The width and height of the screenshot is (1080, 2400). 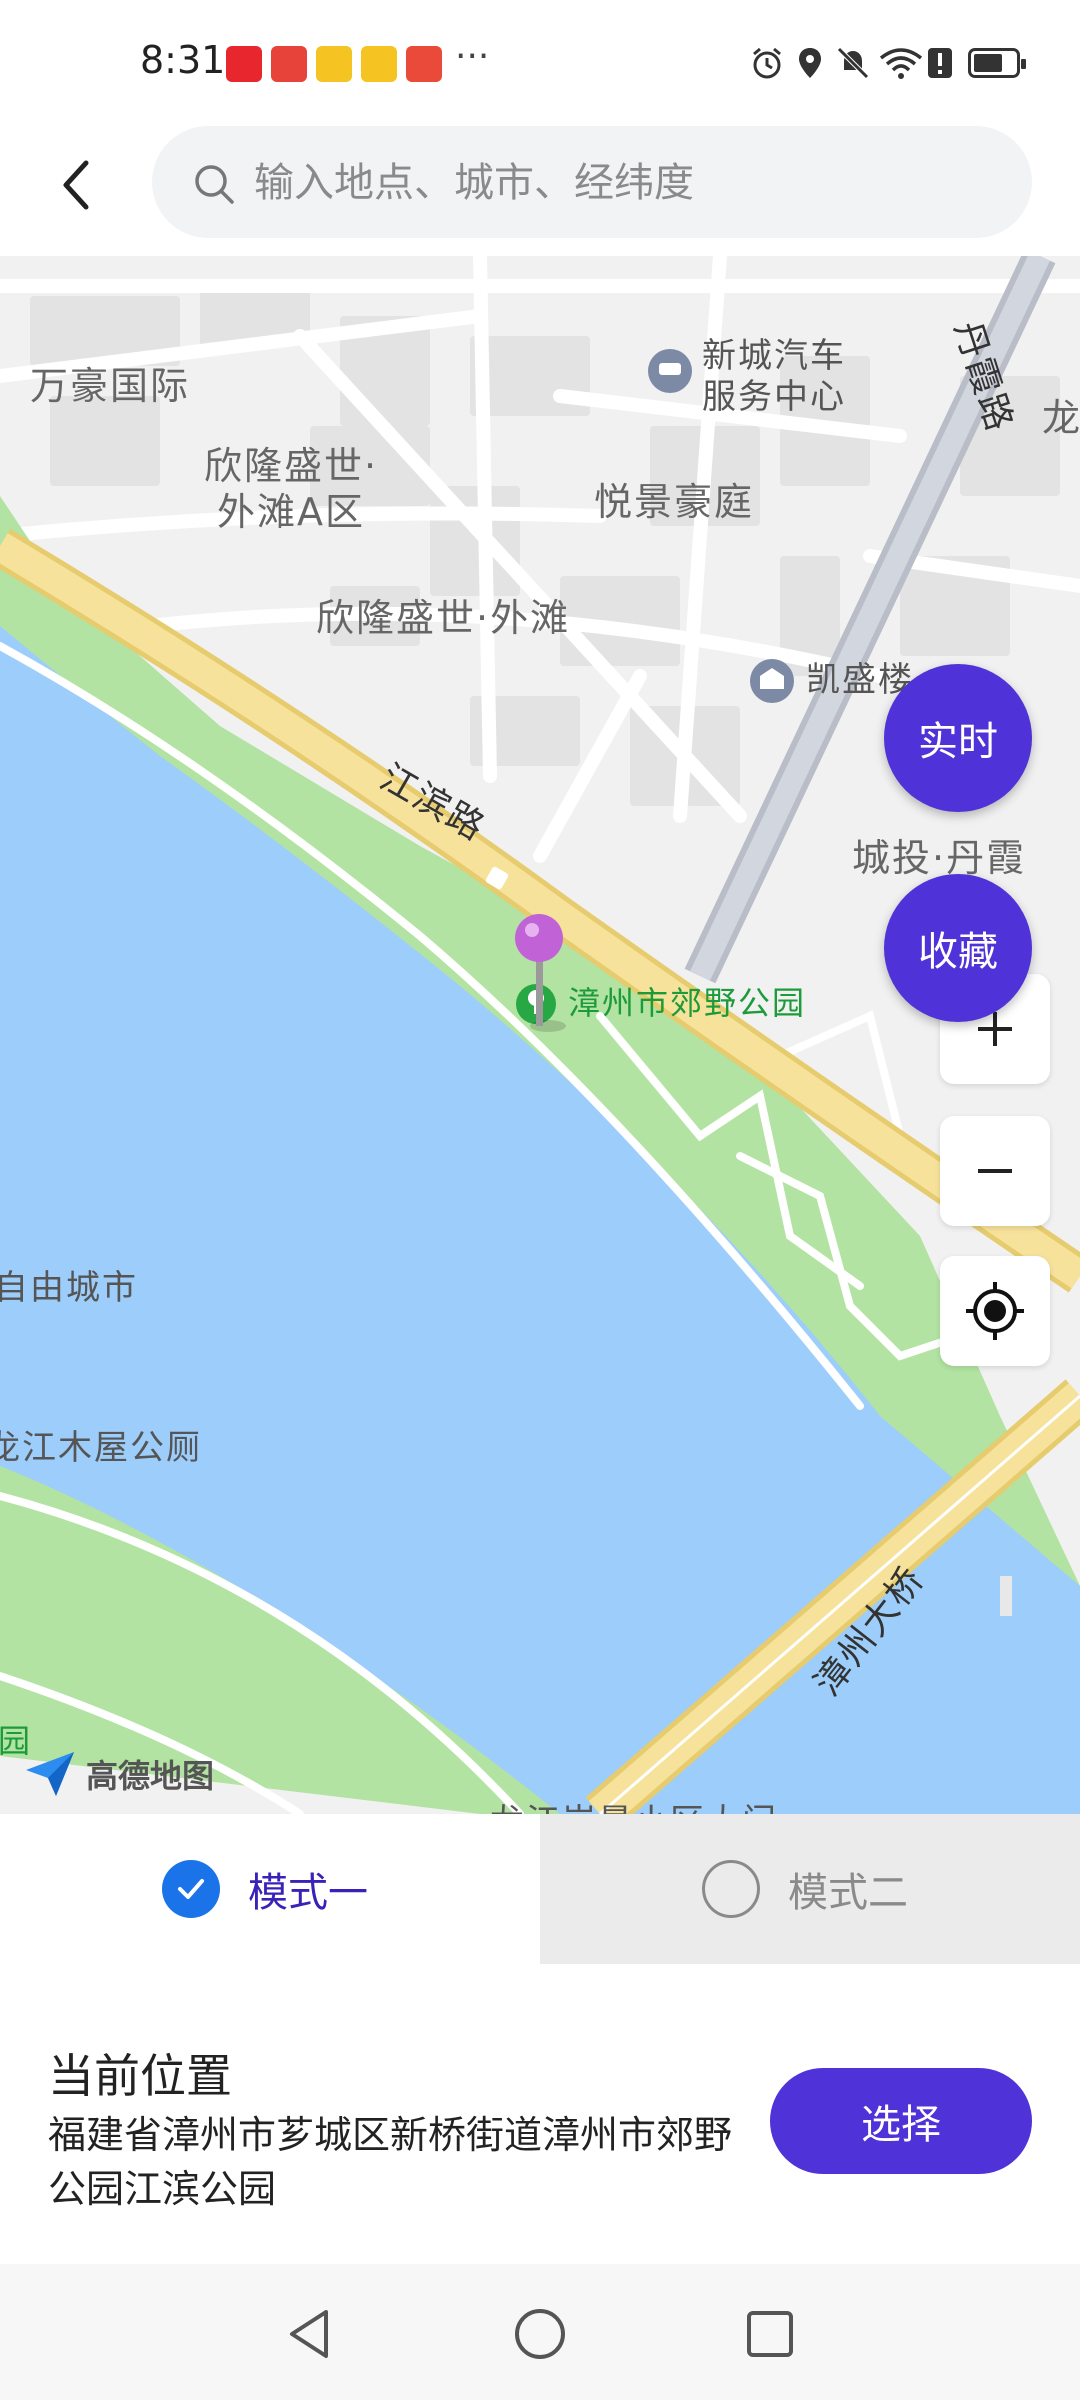 What do you see at coordinates (958, 948) in the screenshot?
I see `favorite-button: 收藏` at bounding box center [958, 948].